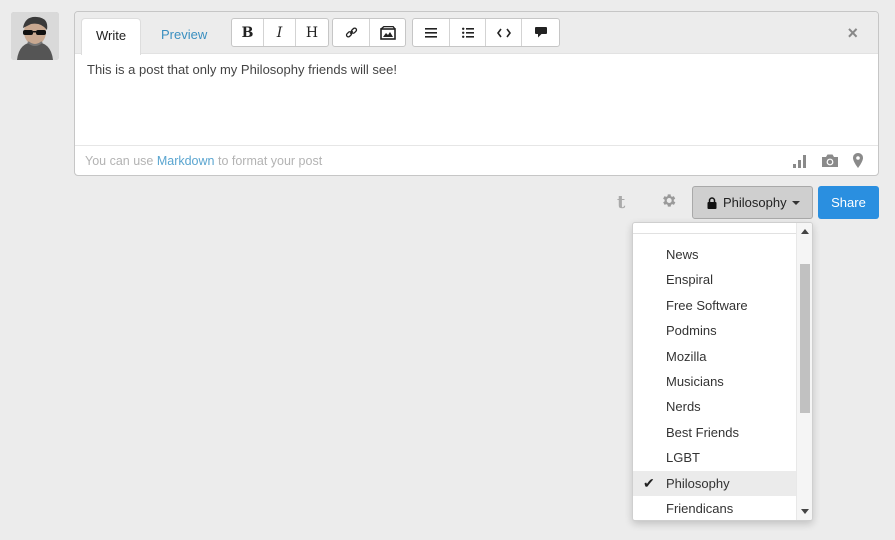  I want to click on poll-icon, so click(799, 161).